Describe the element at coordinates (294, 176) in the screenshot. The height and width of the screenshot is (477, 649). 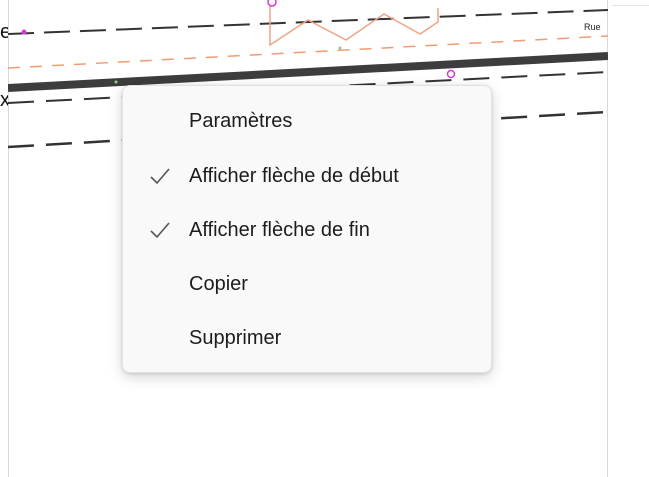
I see `menu-item-label: Afficher flèche de début` at that location.